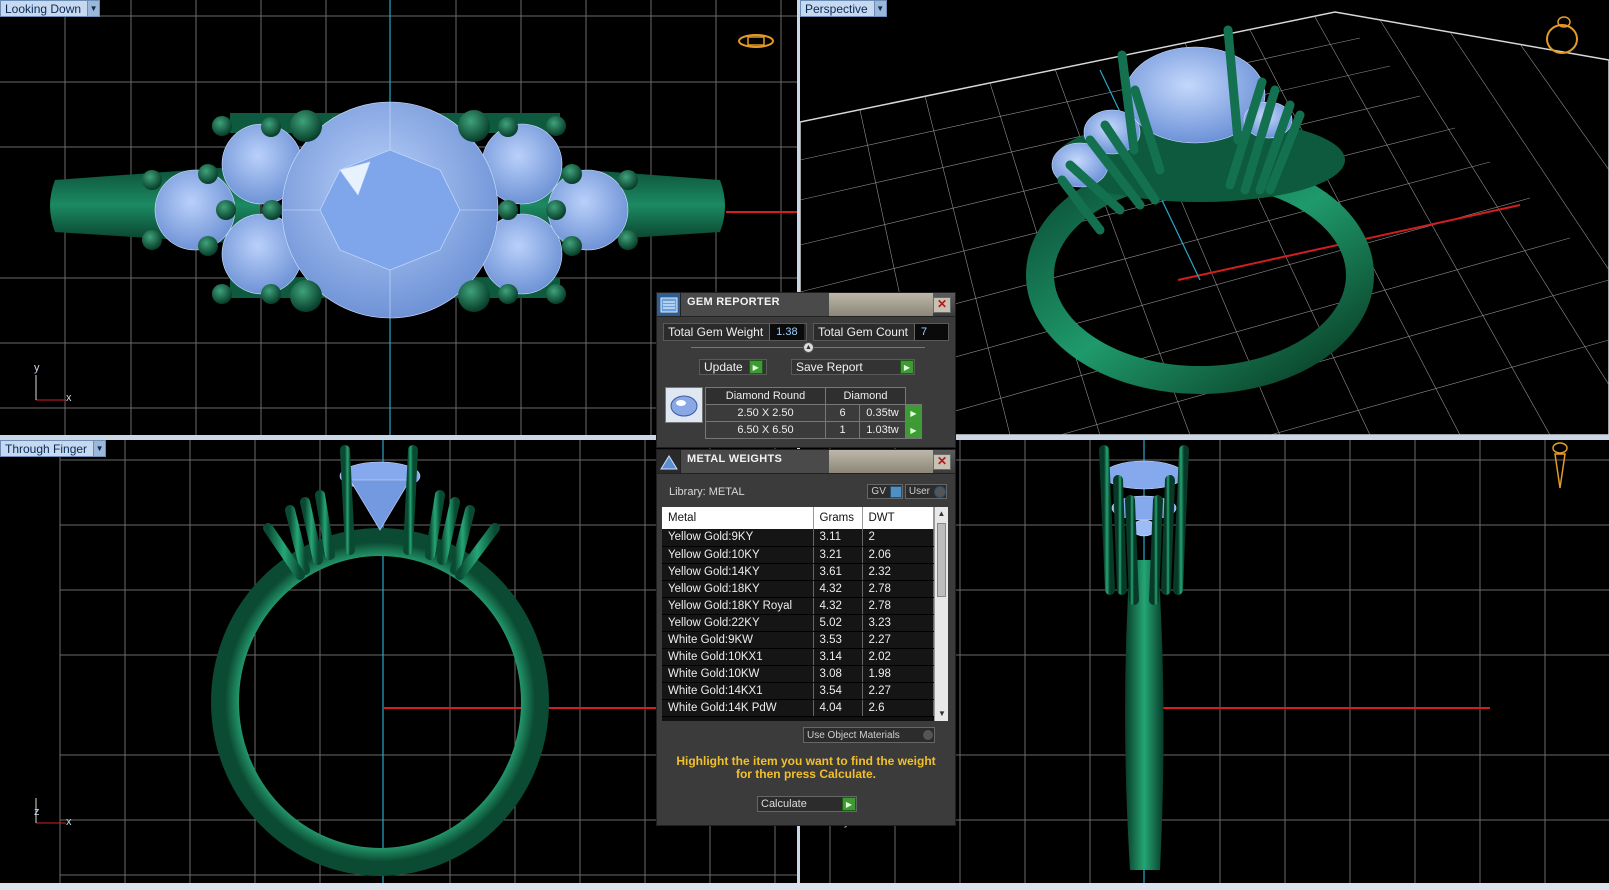  Describe the element at coordinates (829, 367) in the screenshot. I see `save-report-label: Save Report` at that location.